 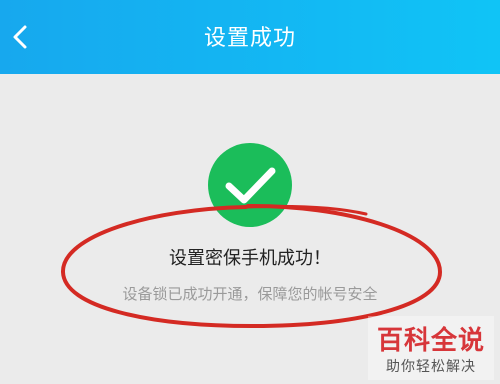 What do you see at coordinates (430, 341) in the screenshot?
I see `watermark-title: 百科全说` at bounding box center [430, 341].